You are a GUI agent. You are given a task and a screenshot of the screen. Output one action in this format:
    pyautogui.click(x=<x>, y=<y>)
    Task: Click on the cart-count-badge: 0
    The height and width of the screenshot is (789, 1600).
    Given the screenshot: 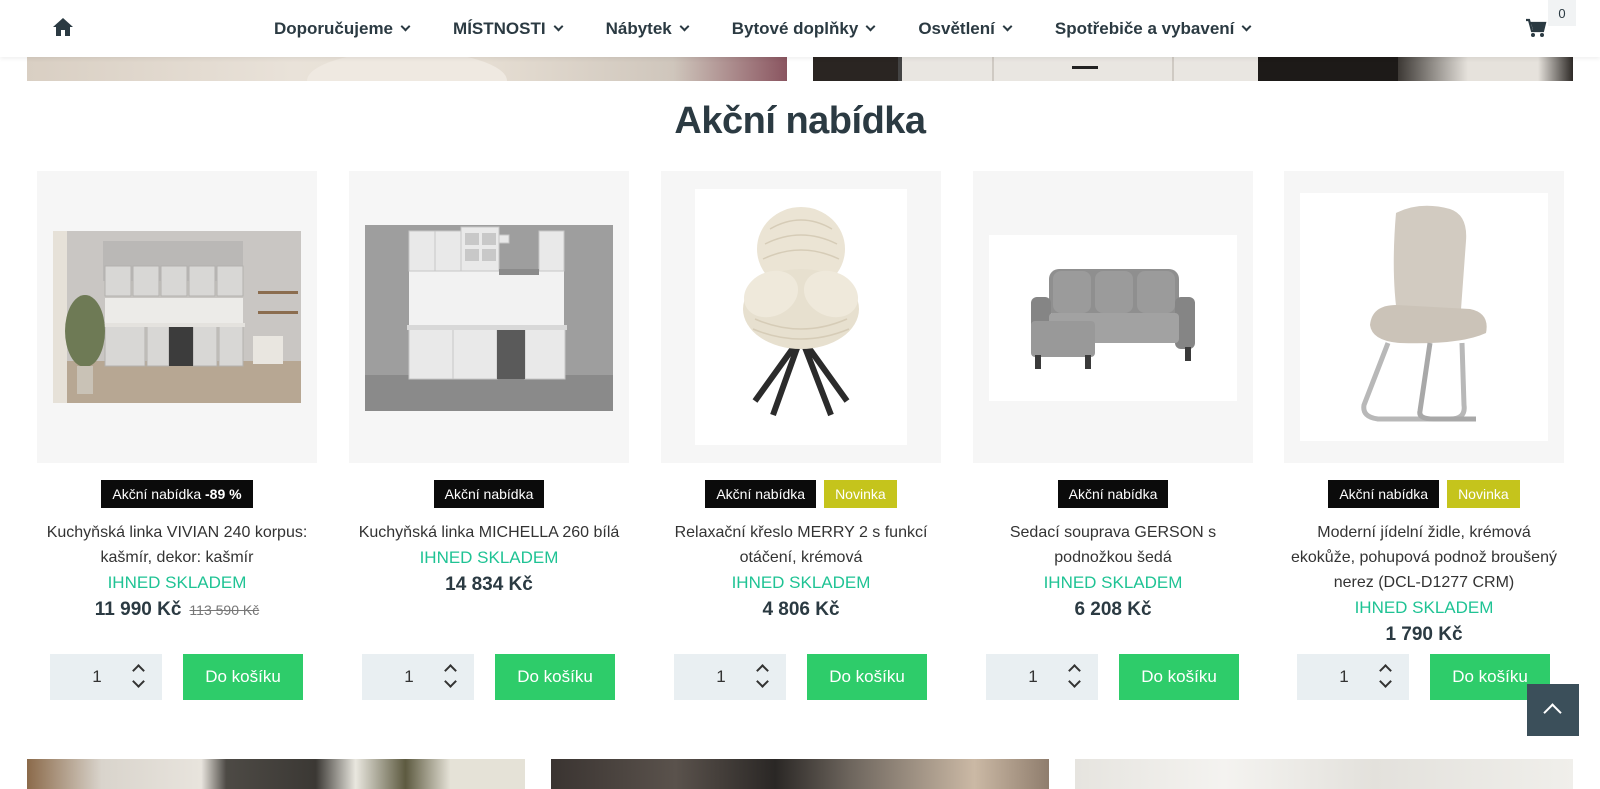 What is the action you would take?
    pyautogui.click(x=1562, y=13)
    